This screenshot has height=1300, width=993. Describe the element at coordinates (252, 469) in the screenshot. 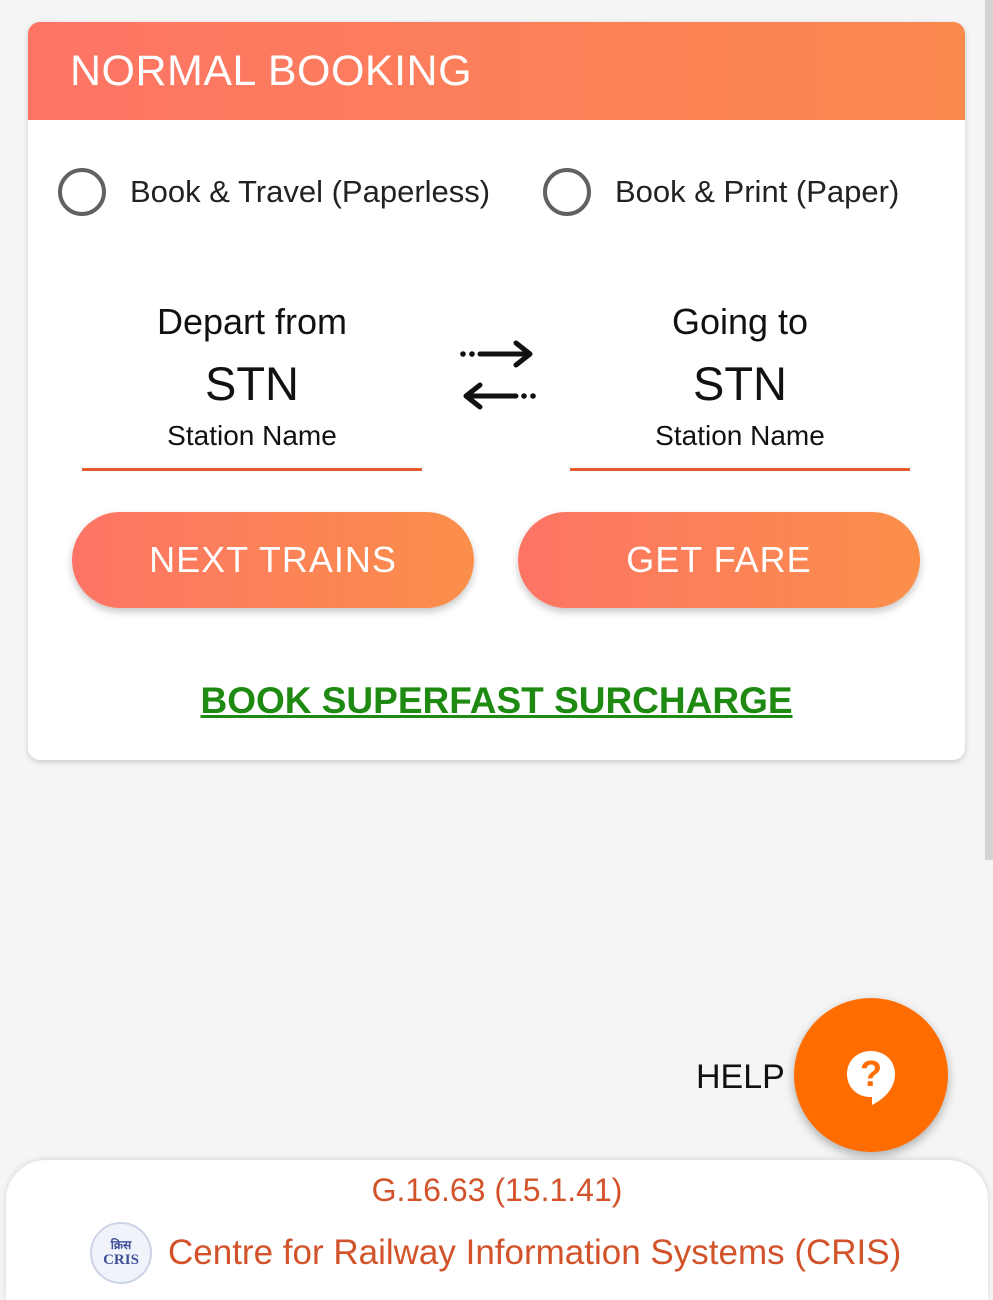

I see `depart-underline` at that location.